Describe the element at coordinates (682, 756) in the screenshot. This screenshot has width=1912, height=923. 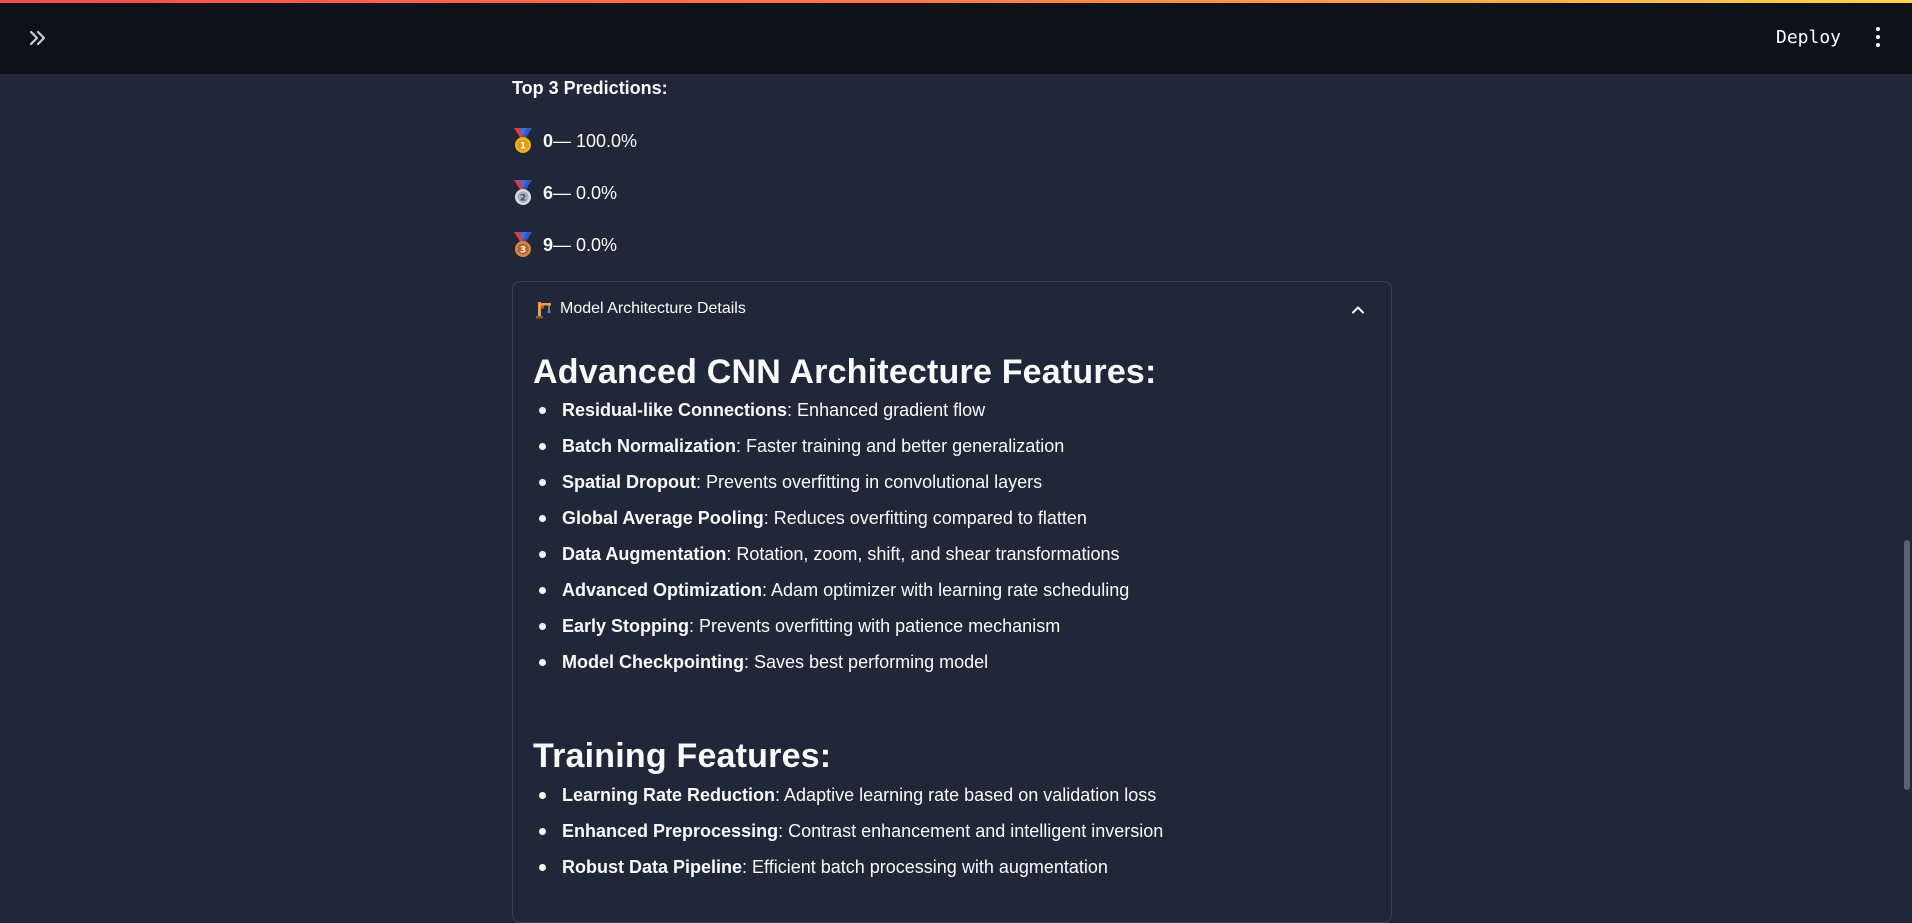
I see `section-heading: Training Features:` at that location.